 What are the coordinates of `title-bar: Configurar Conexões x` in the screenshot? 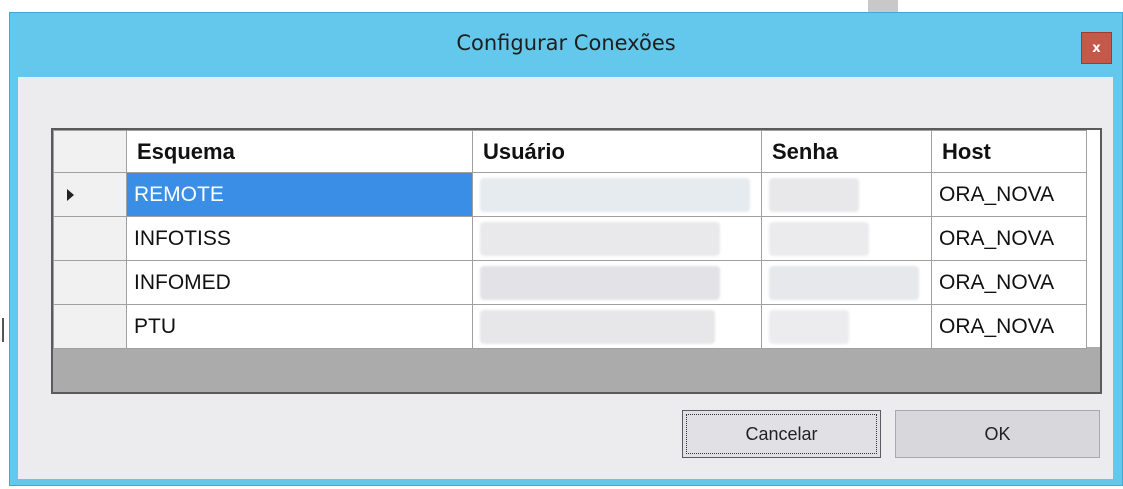 It's located at (566, 45).